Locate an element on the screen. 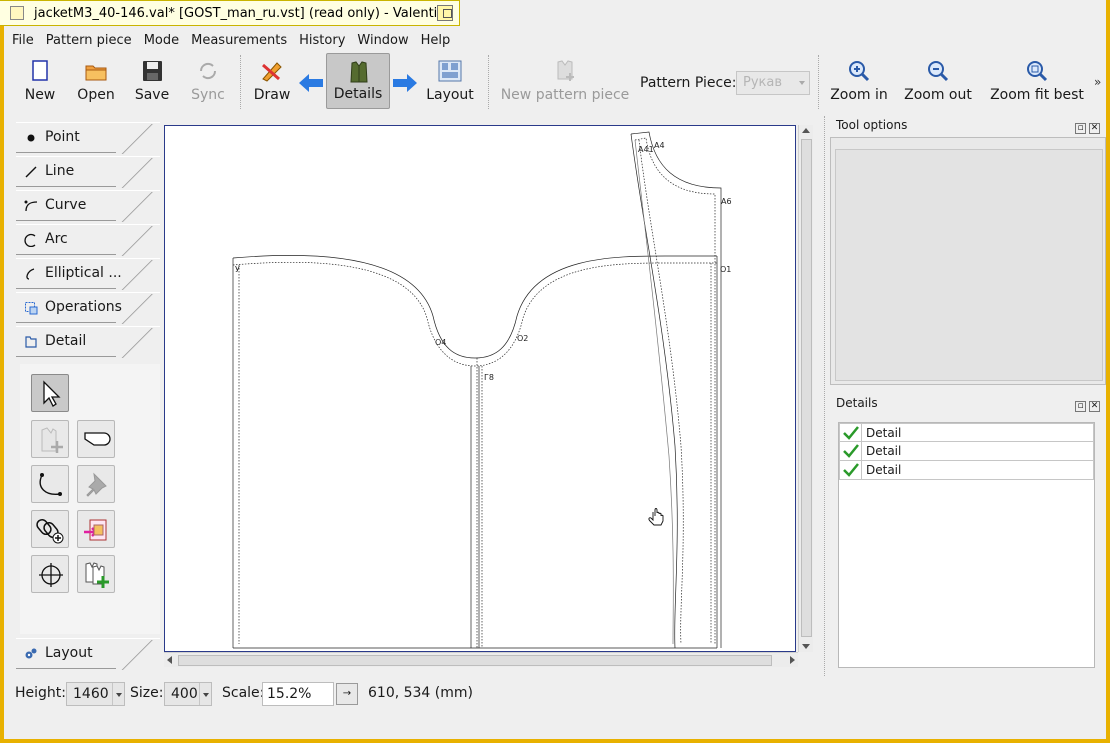 This screenshot has width=1110, height=743. new-pattern-piece-button: New pattern piece is located at coordinates (565, 81).